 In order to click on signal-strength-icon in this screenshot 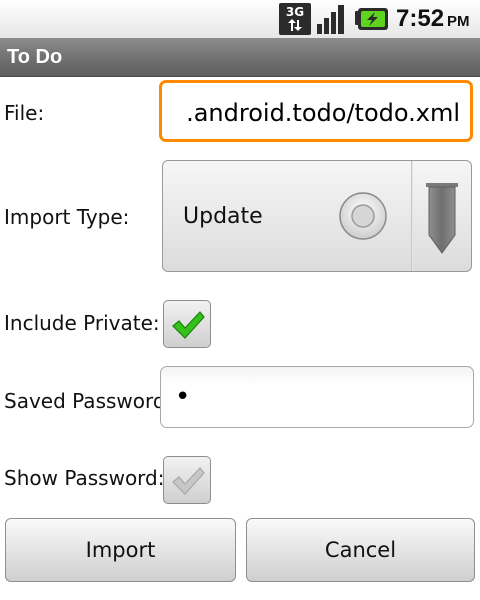, I will do `click(330, 19)`.